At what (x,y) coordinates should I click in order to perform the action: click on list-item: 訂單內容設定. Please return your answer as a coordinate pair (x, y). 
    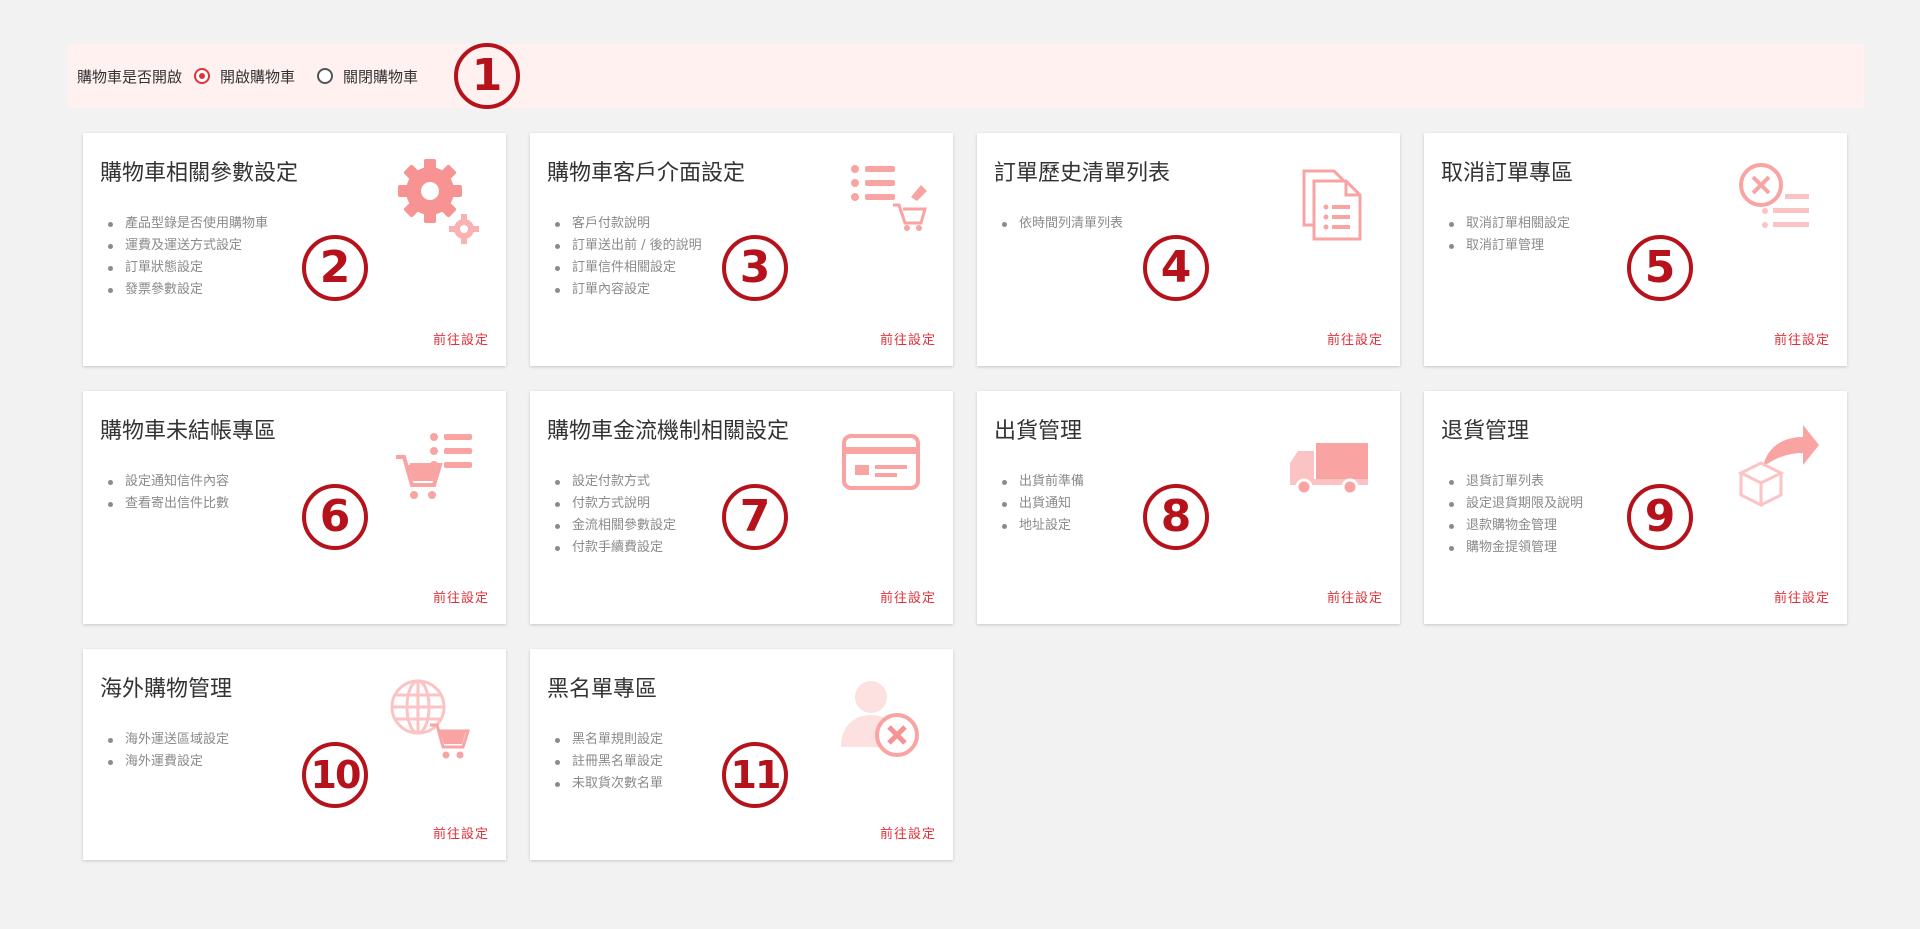
    Looking at the image, I should click on (627, 290).